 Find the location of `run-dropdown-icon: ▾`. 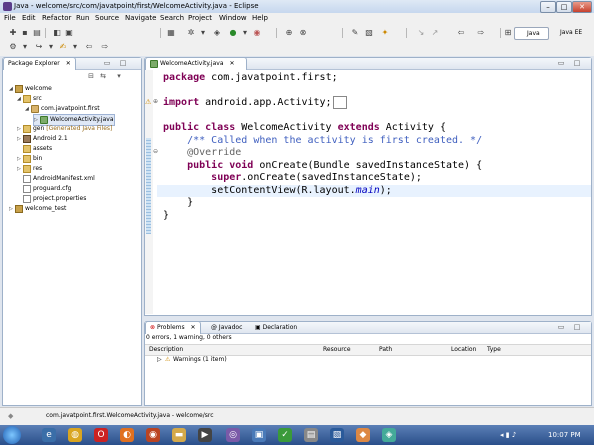

run-dropdown-icon: ▾ is located at coordinates (245, 32).